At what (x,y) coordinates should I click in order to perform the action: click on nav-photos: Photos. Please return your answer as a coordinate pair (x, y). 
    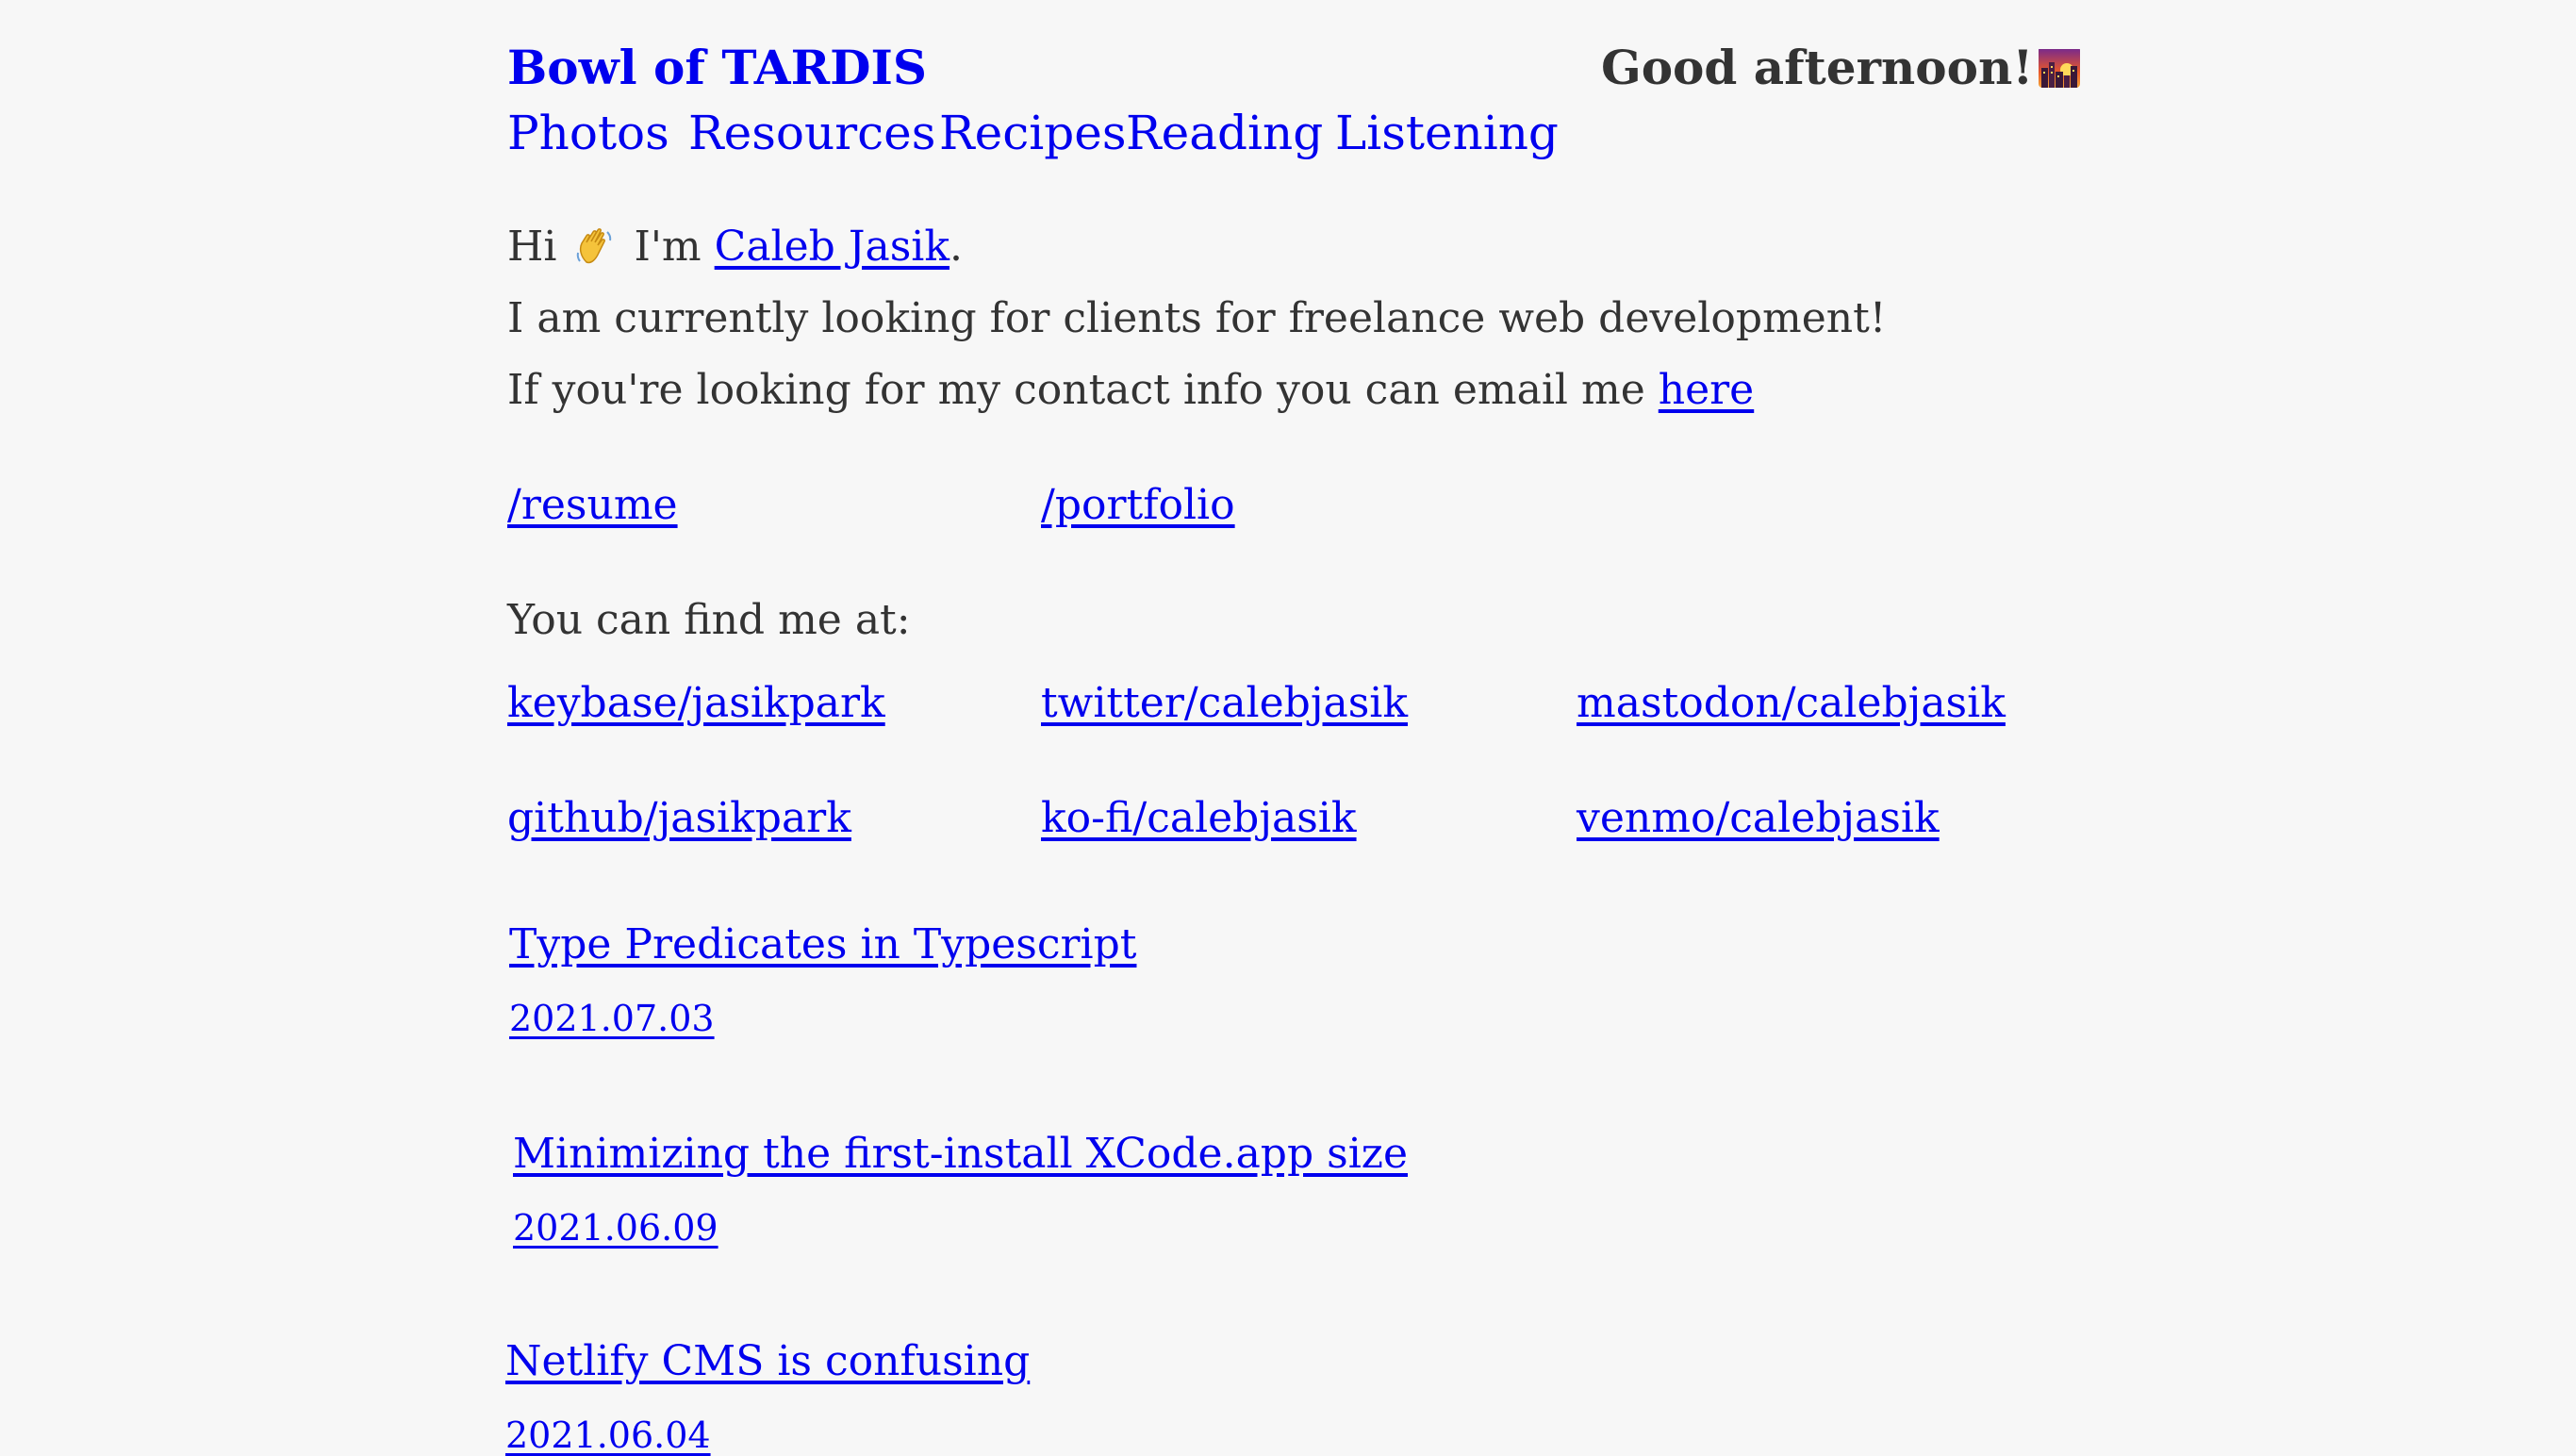
    Looking at the image, I should click on (588, 133).